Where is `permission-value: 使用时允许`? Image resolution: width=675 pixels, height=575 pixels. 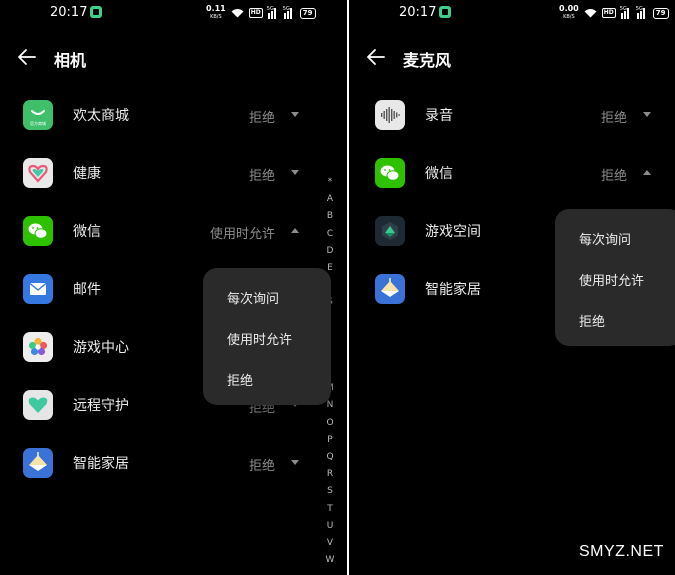
permission-value: 使用时允许 is located at coordinates (242, 232).